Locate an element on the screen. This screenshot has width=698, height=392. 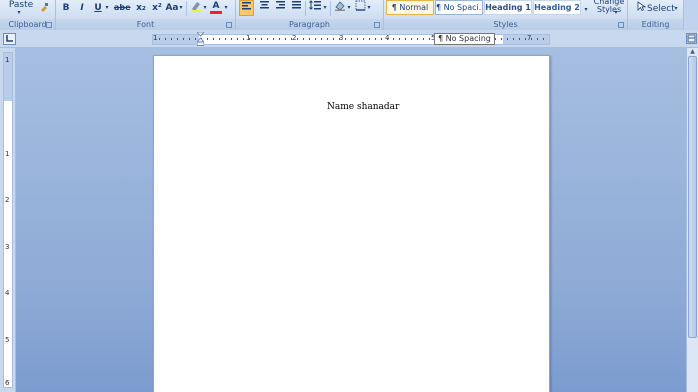
change-styles-label: Change Styles is located at coordinates (609, 7).